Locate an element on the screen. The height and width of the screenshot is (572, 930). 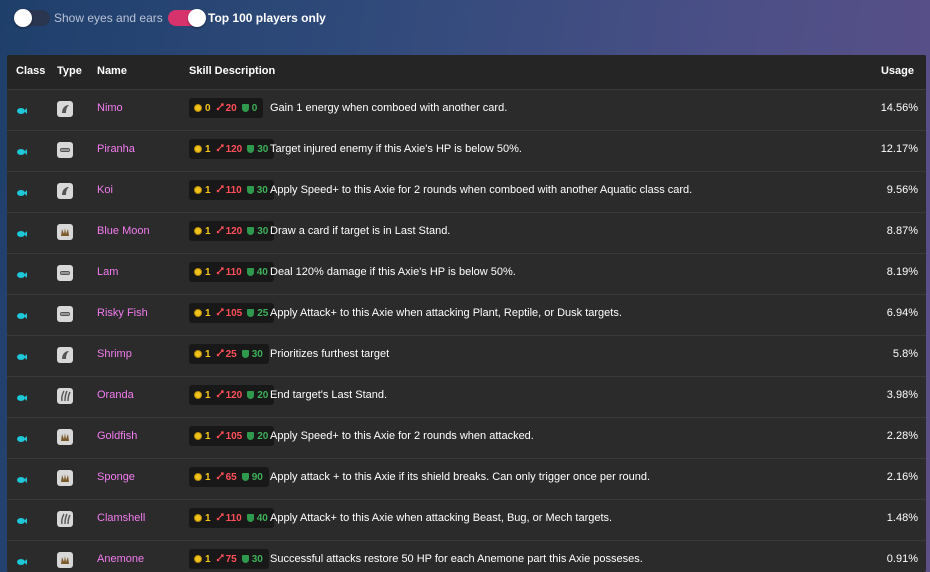
card-stats: 1 110 40 is located at coordinates (231, 518).